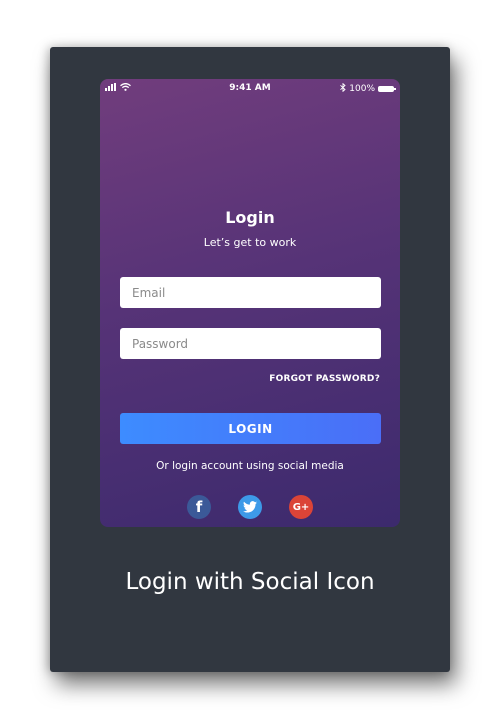  I want to click on status-right: 100%, so click(368, 88).